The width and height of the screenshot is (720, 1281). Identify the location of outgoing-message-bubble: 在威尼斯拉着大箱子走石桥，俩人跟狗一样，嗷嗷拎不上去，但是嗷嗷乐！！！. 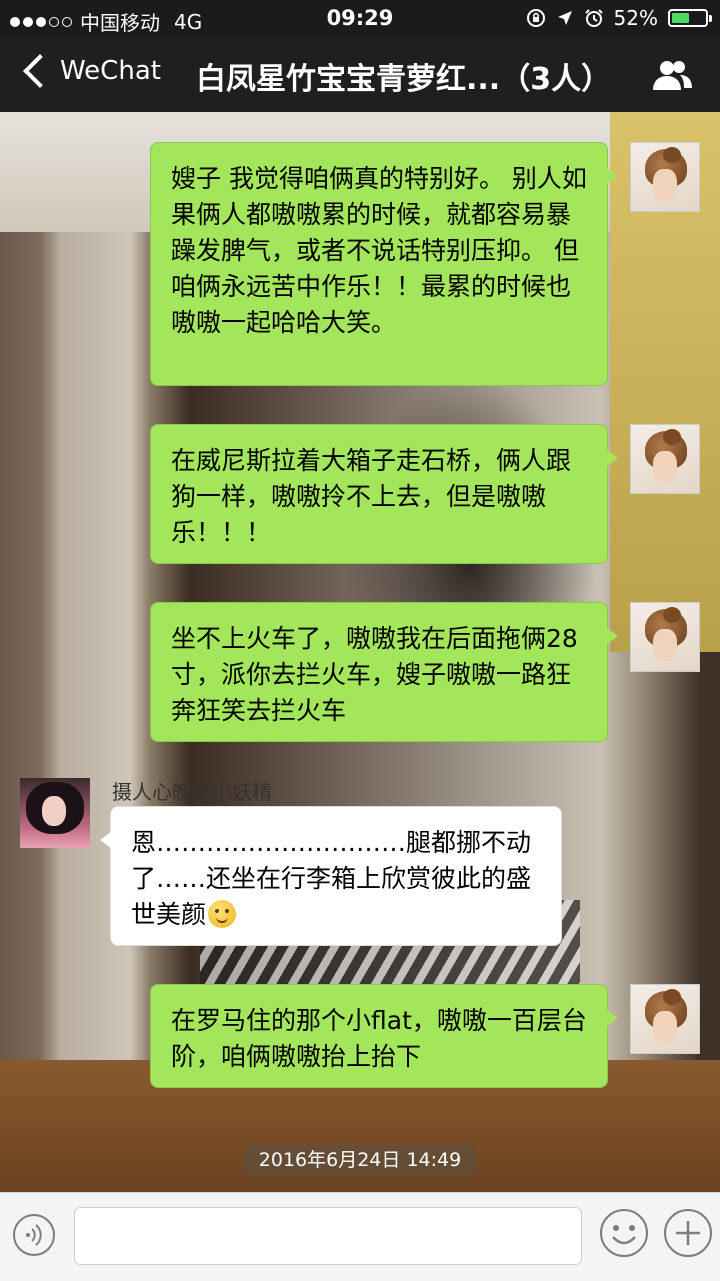
(384, 494).